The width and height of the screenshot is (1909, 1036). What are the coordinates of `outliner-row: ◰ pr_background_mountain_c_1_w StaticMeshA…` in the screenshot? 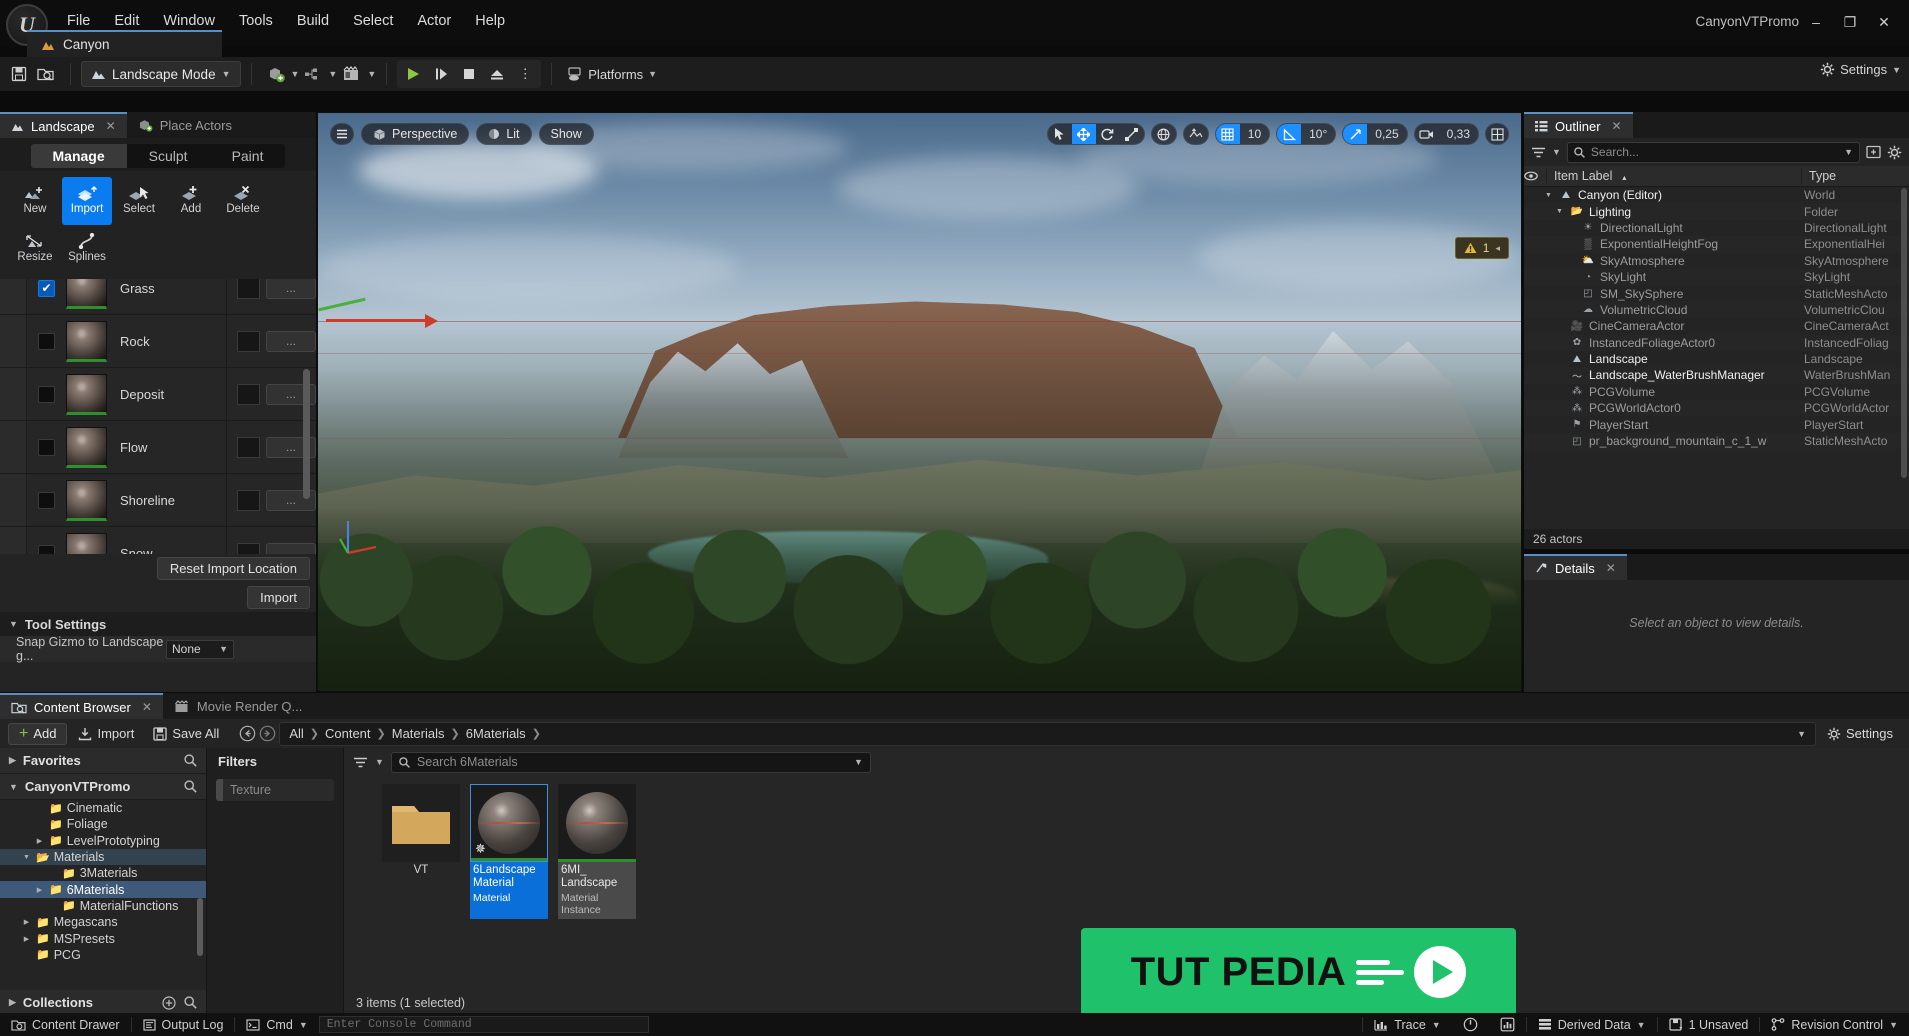 It's located at (1716, 441).